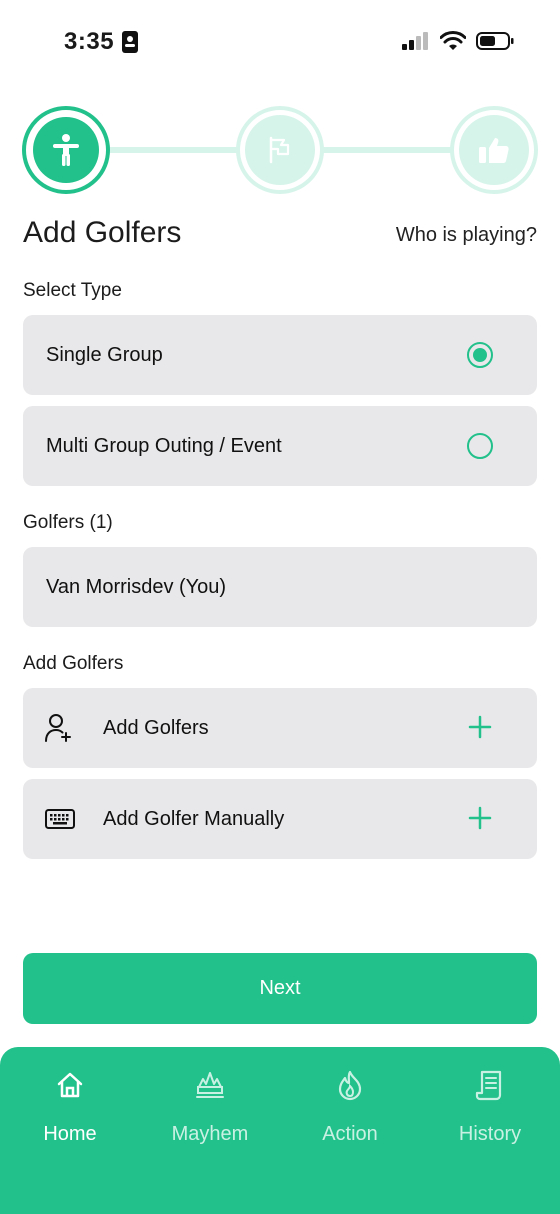  Describe the element at coordinates (89, 41) in the screenshot. I see `status-time: 3:35` at that location.